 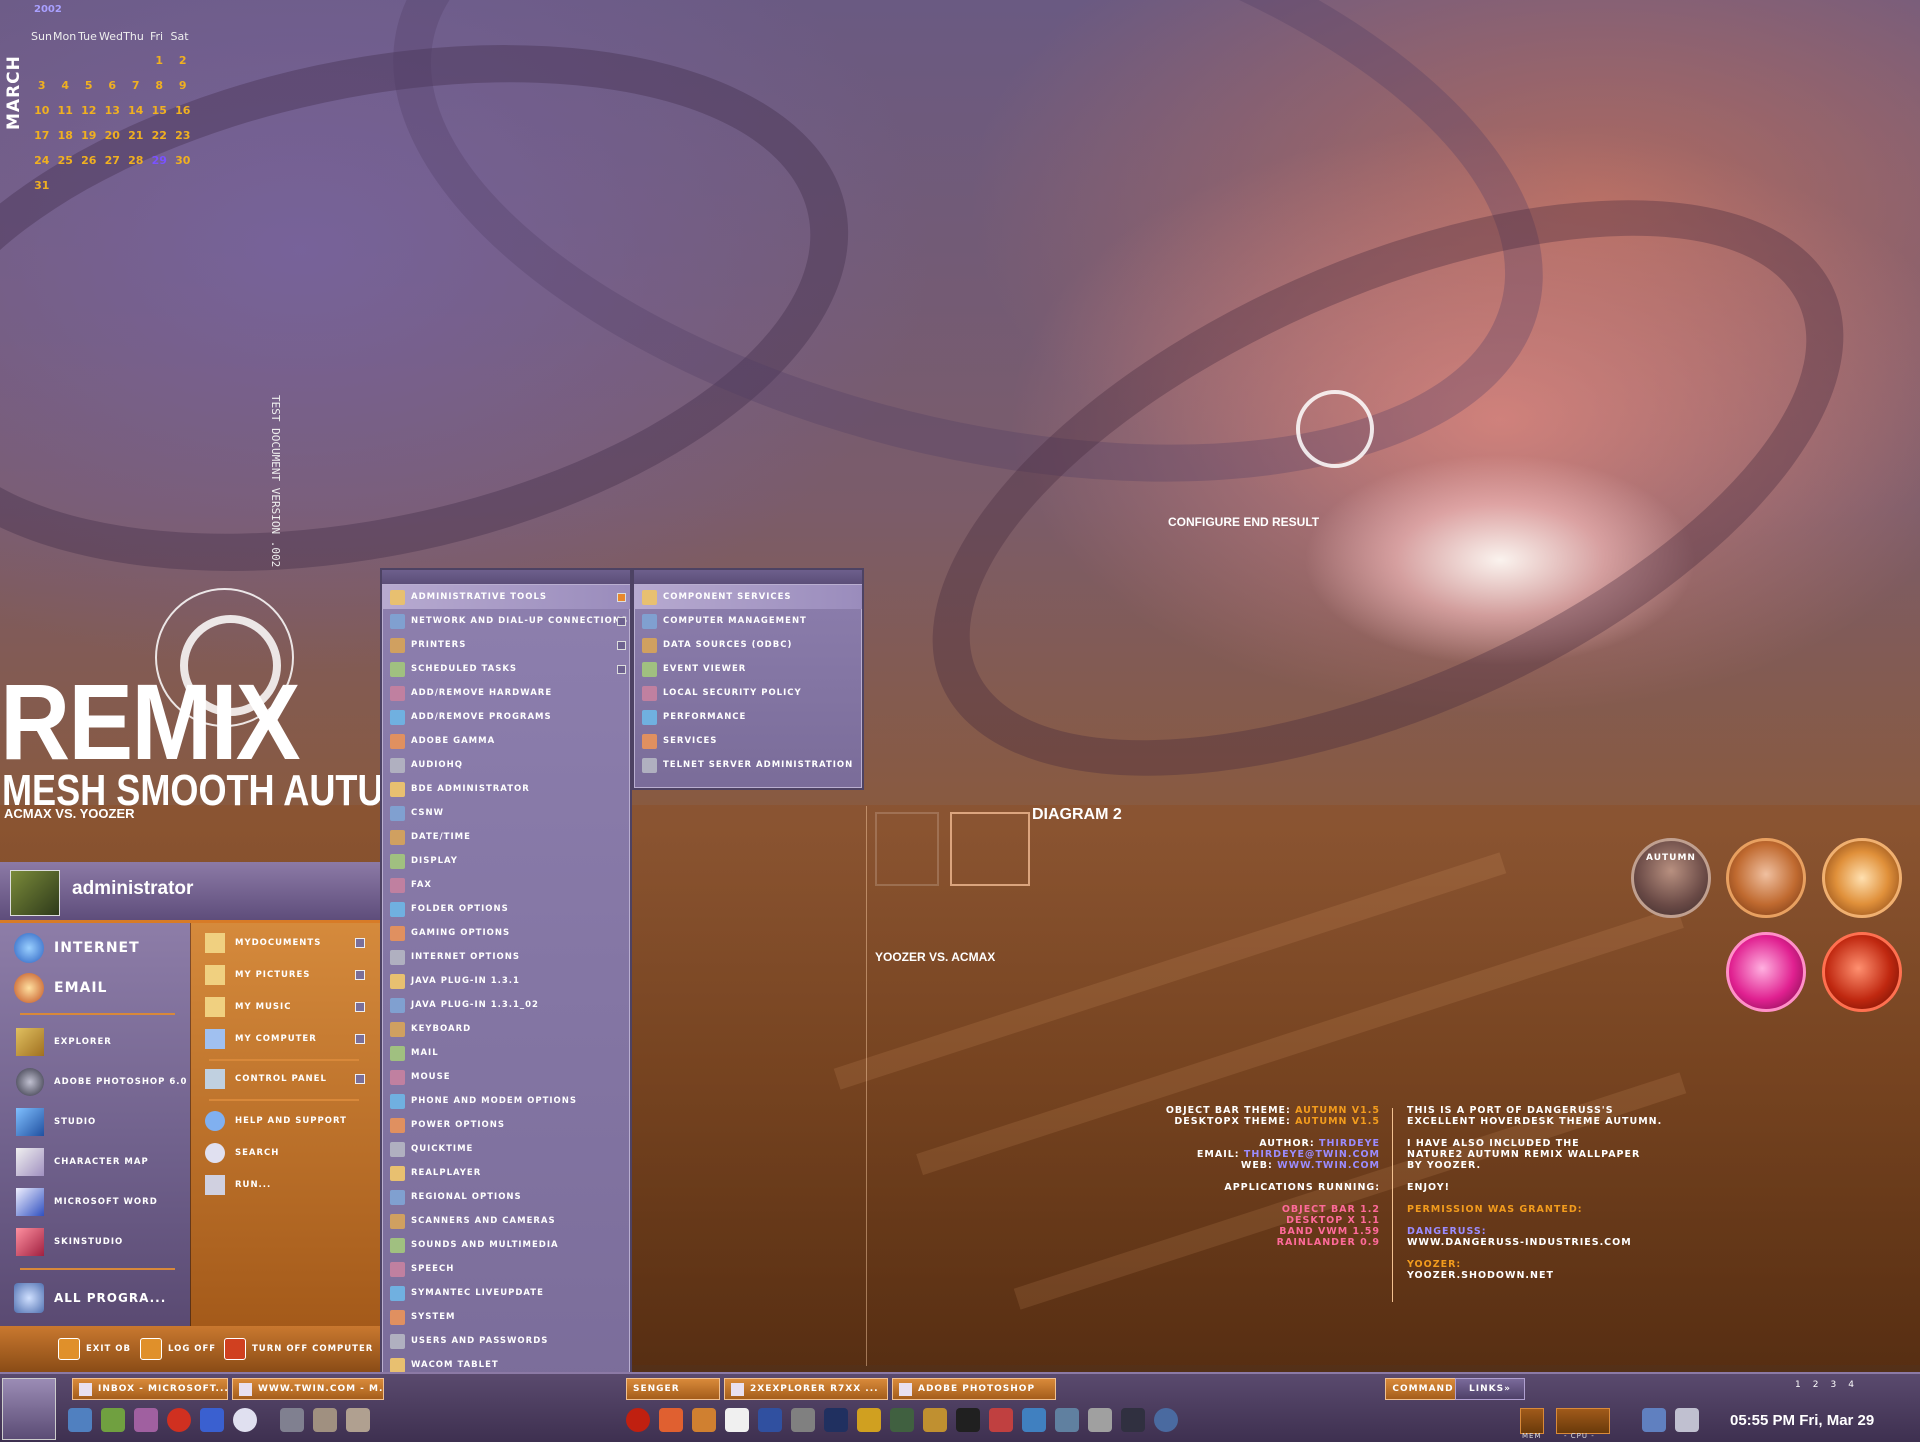 I want to click on calendar-day: 5, so click(x=89, y=87).